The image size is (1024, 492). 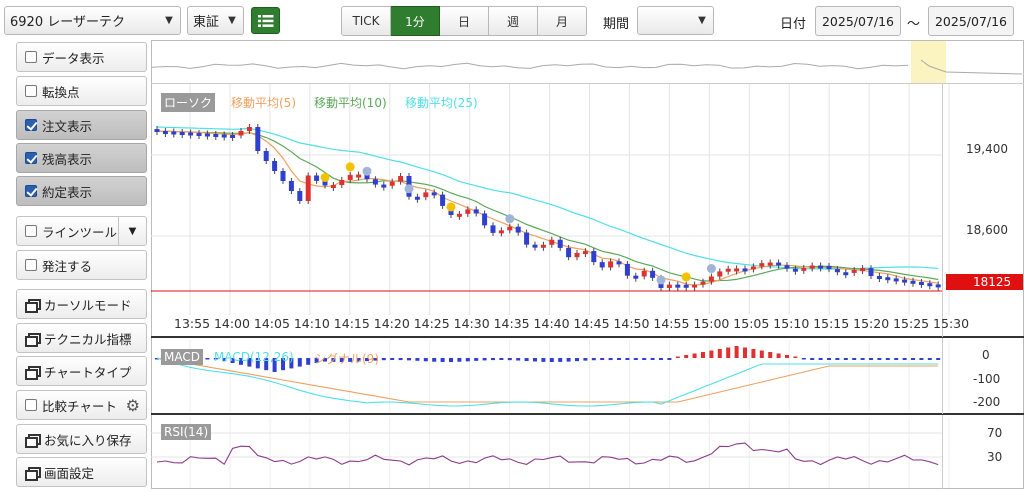 I want to click on turning-point-toggle: 転換点, so click(x=81, y=91).